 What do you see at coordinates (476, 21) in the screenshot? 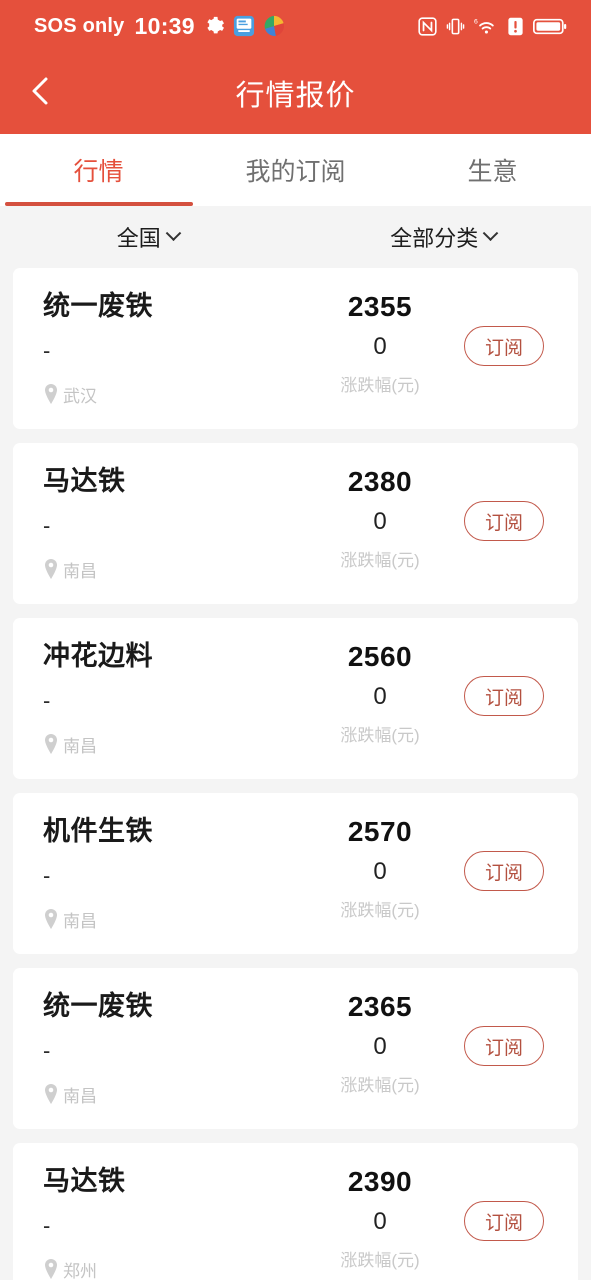
I see `svg-text: 6` at bounding box center [476, 21].